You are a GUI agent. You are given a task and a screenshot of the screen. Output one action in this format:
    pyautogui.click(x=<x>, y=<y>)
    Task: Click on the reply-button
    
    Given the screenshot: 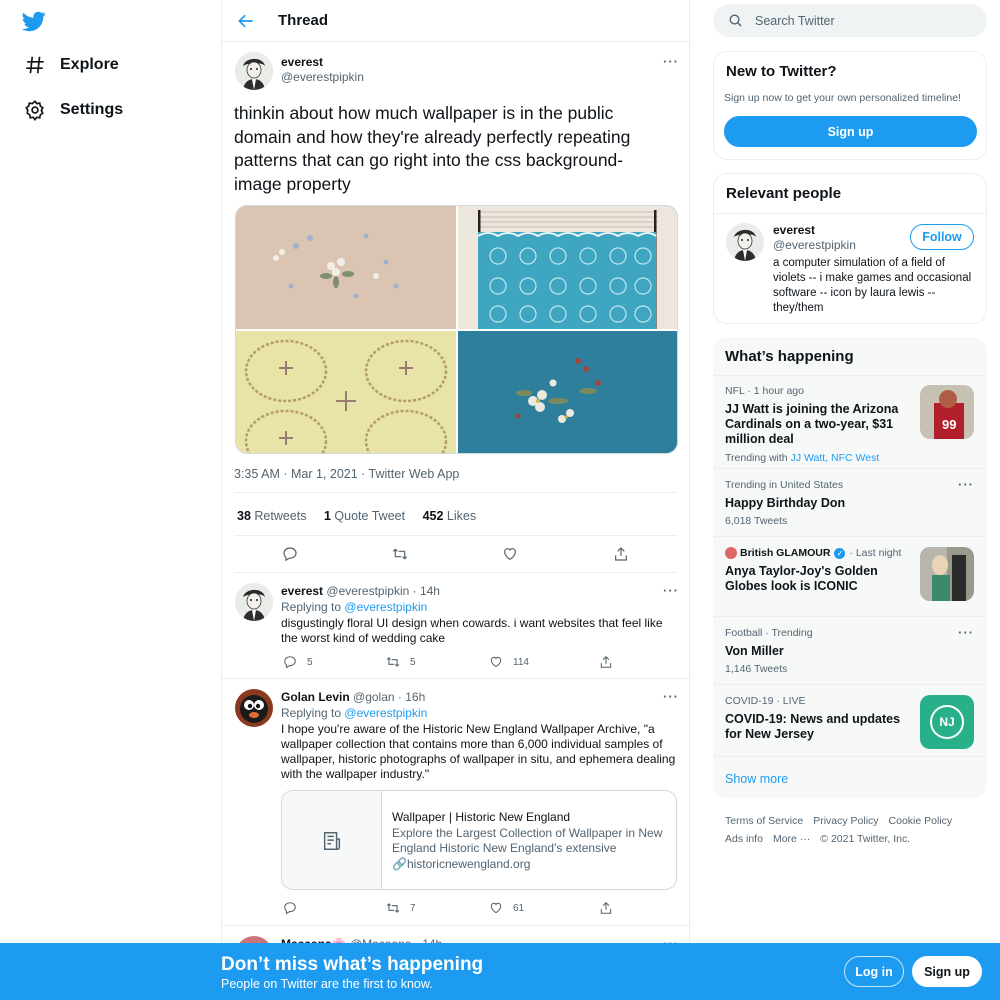 What is the action you would take?
    pyautogui.click(x=295, y=908)
    